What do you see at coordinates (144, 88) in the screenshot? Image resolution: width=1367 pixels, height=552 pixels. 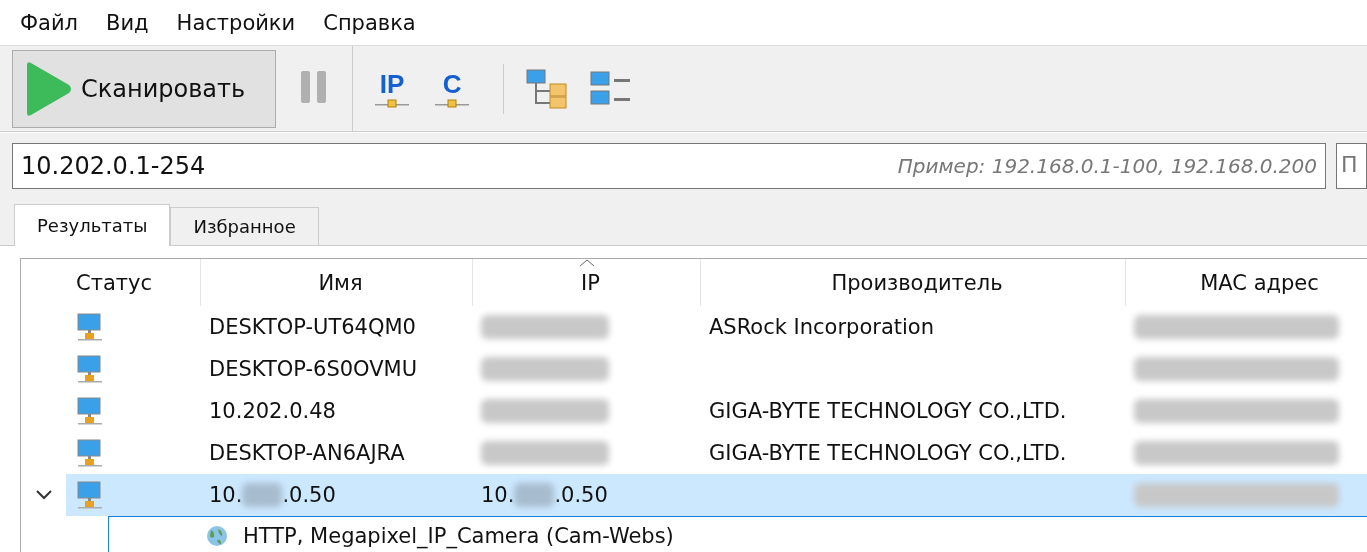 I see `scan-button: Сканировать` at bounding box center [144, 88].